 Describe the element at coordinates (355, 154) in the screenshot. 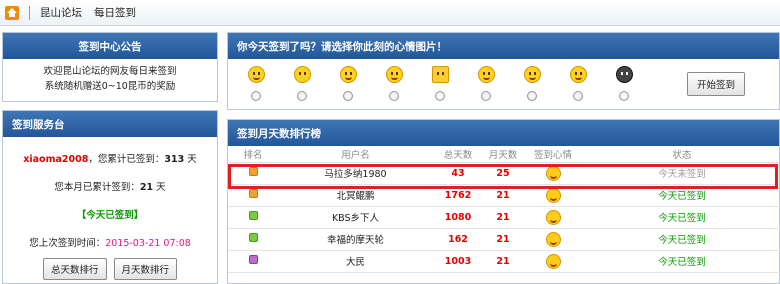

I see `col-username: 用户名` at that location.